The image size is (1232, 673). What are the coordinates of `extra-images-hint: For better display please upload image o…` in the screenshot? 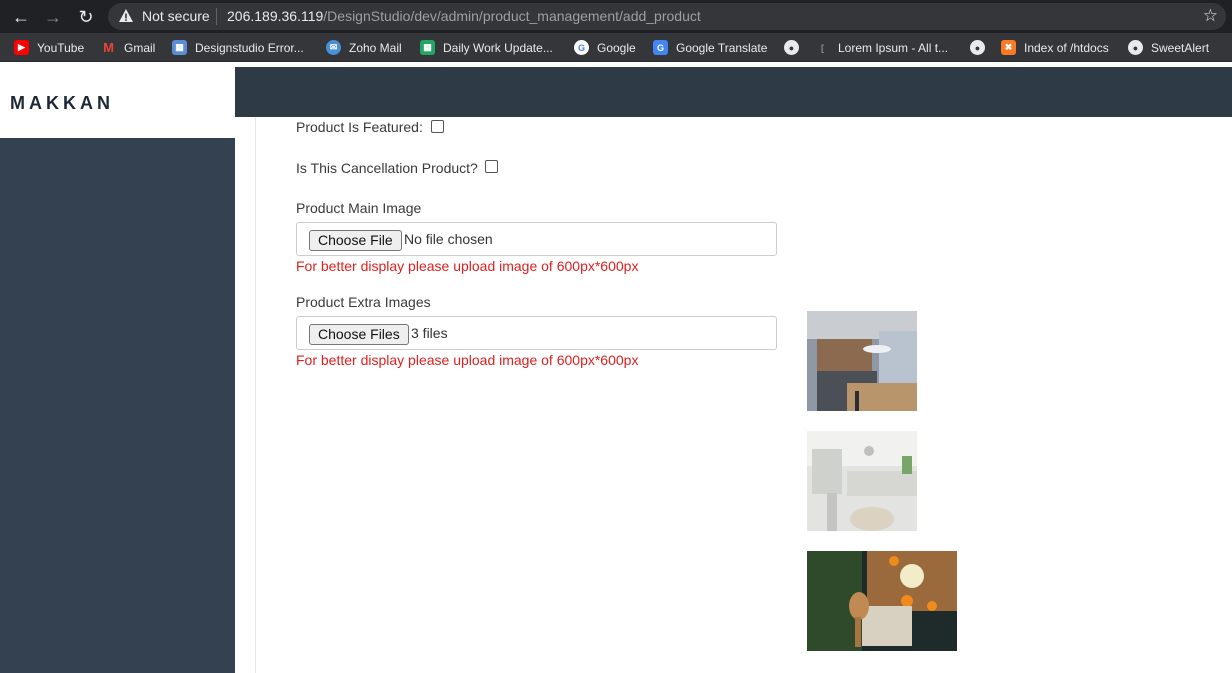 It's located at (467, 360).